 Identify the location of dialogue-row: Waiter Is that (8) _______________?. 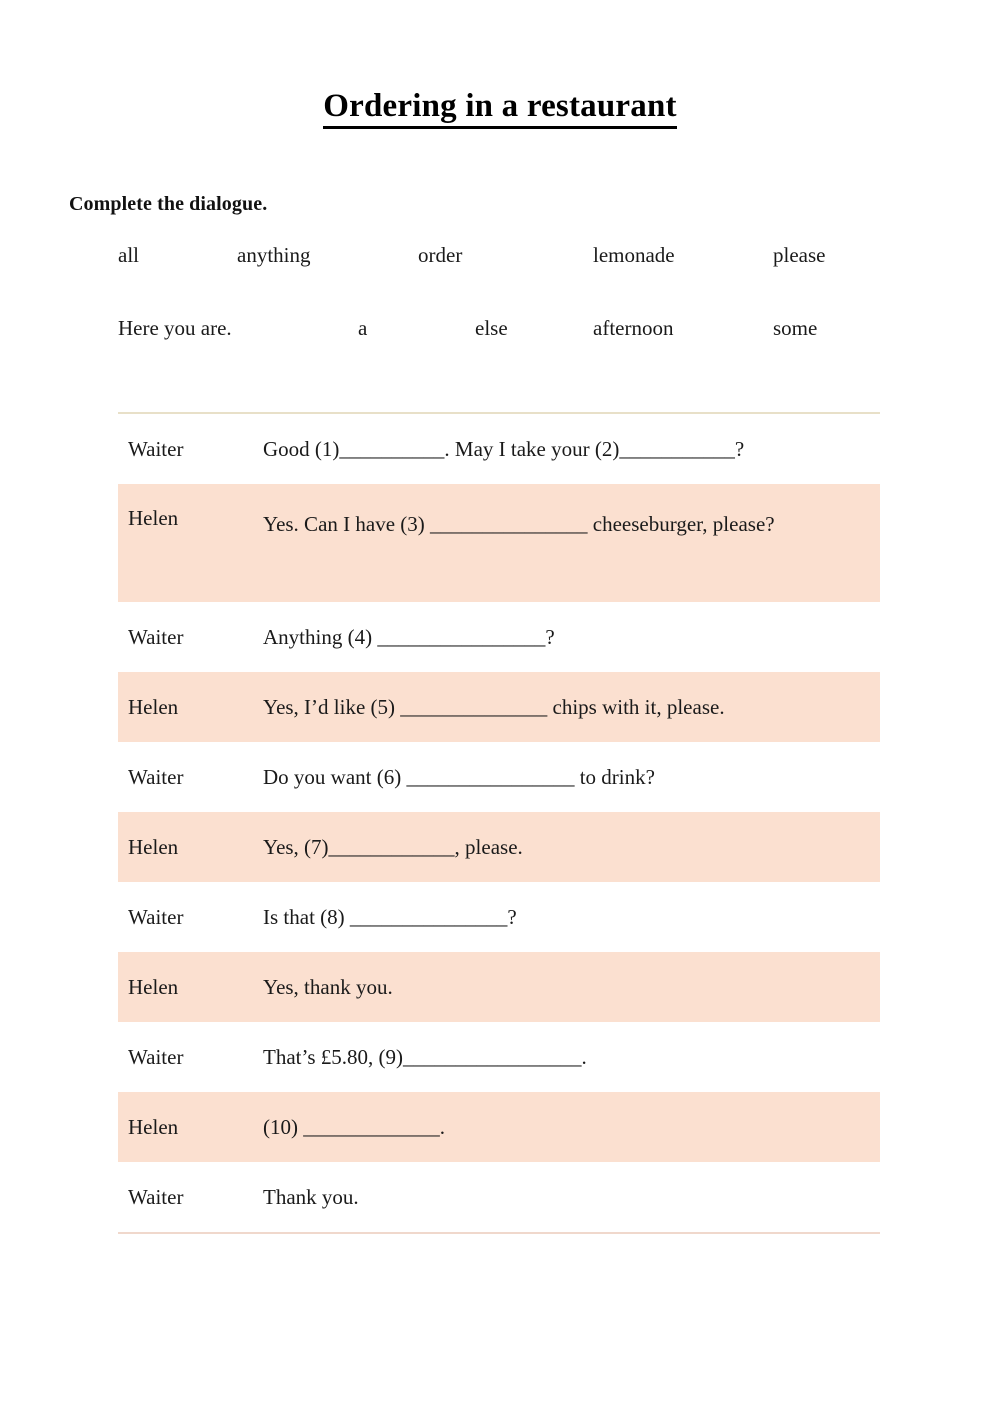
(499, 917).